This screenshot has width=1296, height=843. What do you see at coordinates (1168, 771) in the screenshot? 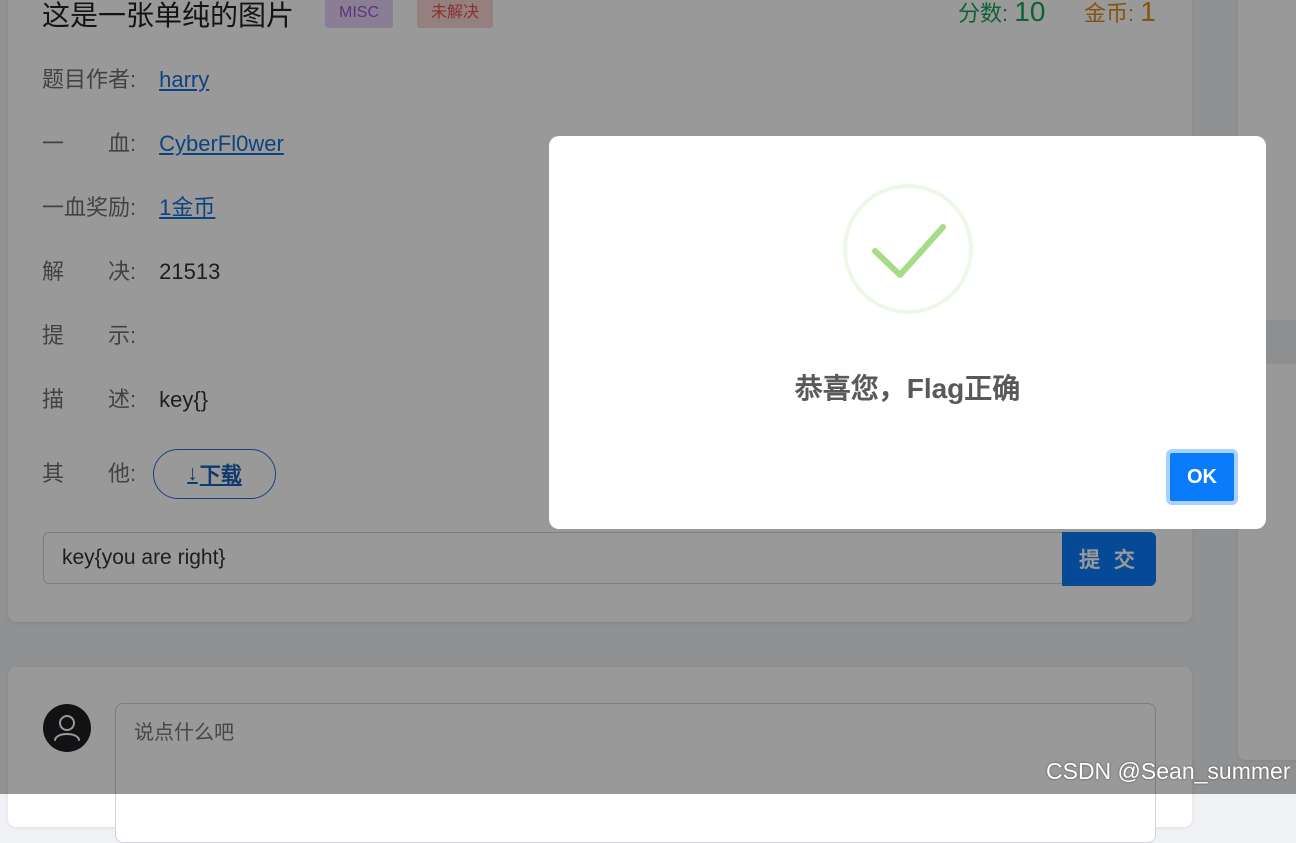
I see `watermark: CSDN @Sean_summer` at bounding box center [1168, 771].